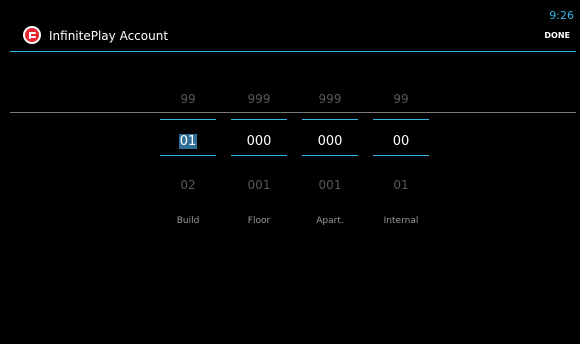  I want to click on floor-selection-line-bottom, so click(259, 155).